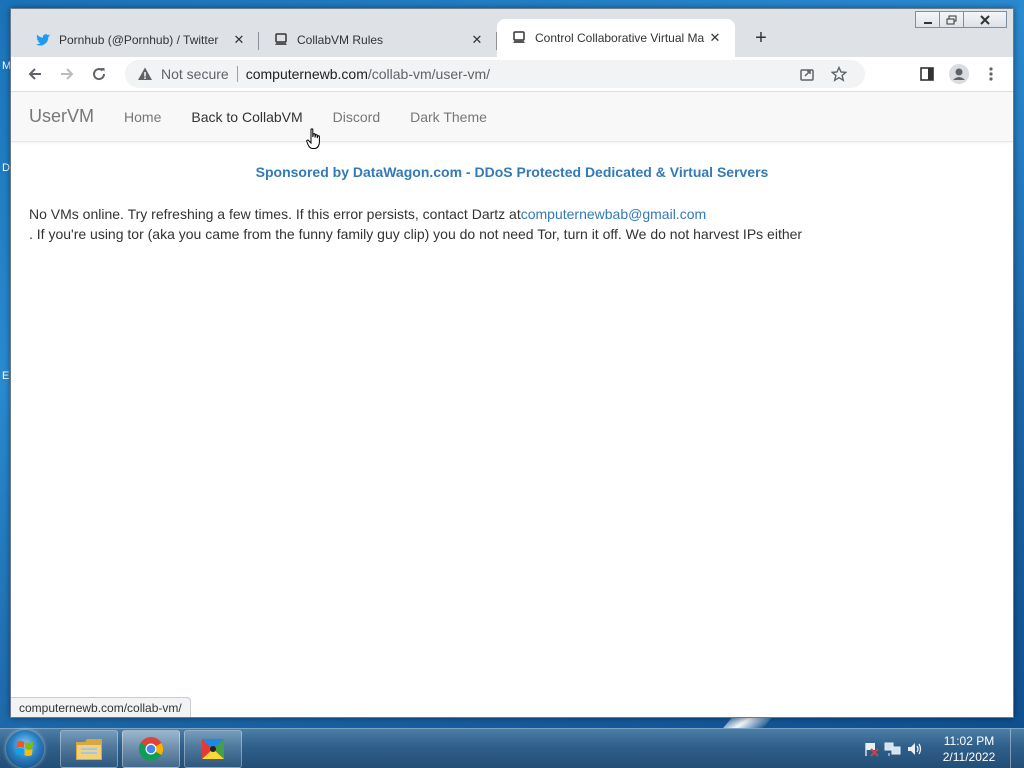 The width and height of the screenshot is (1024, 768). Describe the element at coordinates (761, 39) in the screenshot. I see `new-tab-button: +` at that location.